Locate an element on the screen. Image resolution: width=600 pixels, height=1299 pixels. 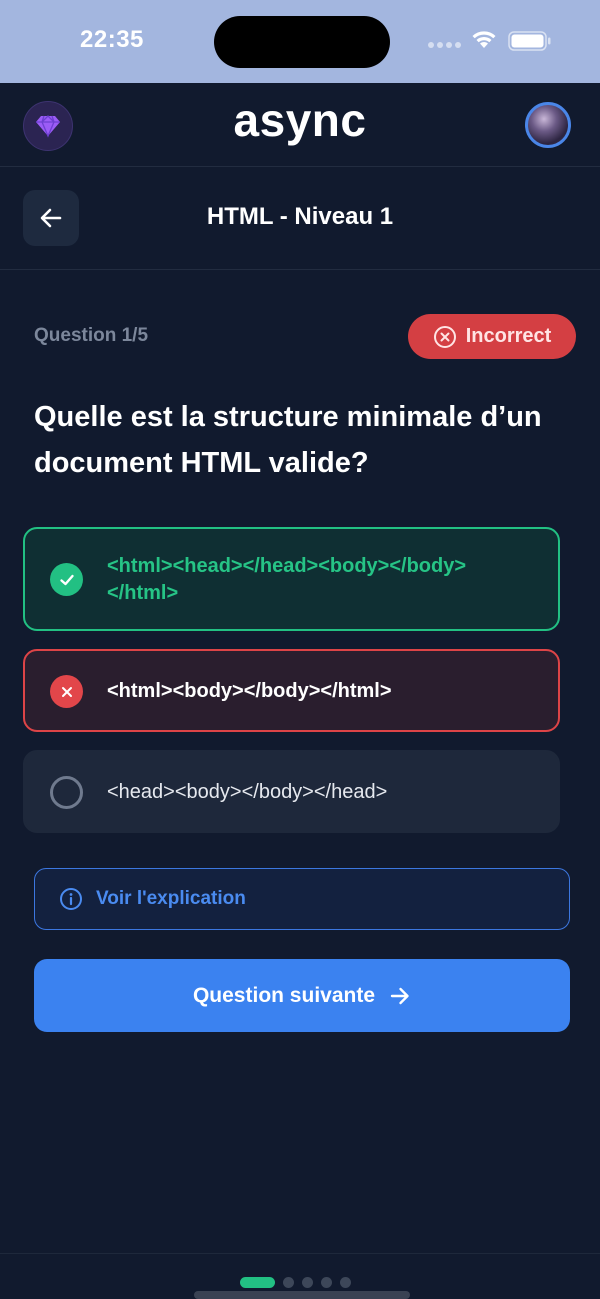
arrow-right-icon is located at coordinates (399, 995).